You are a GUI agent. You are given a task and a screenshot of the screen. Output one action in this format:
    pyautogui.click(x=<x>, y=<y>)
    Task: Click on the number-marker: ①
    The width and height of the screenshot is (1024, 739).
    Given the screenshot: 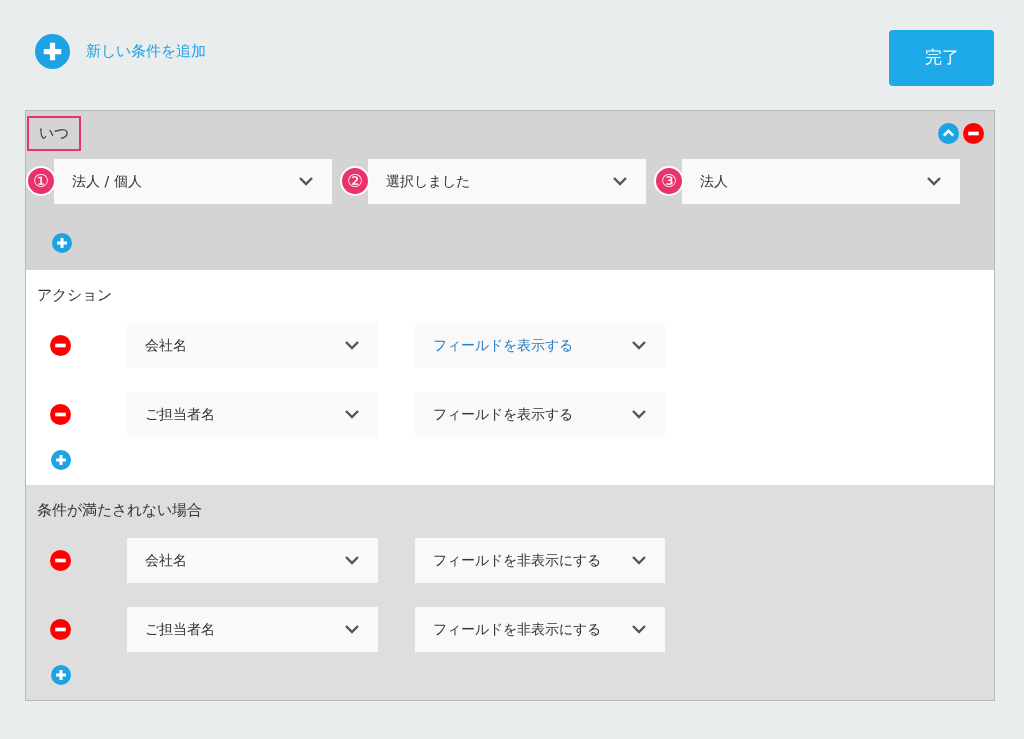 What is the action you would take?
    pyautogui.click(x=41, y=181)
    